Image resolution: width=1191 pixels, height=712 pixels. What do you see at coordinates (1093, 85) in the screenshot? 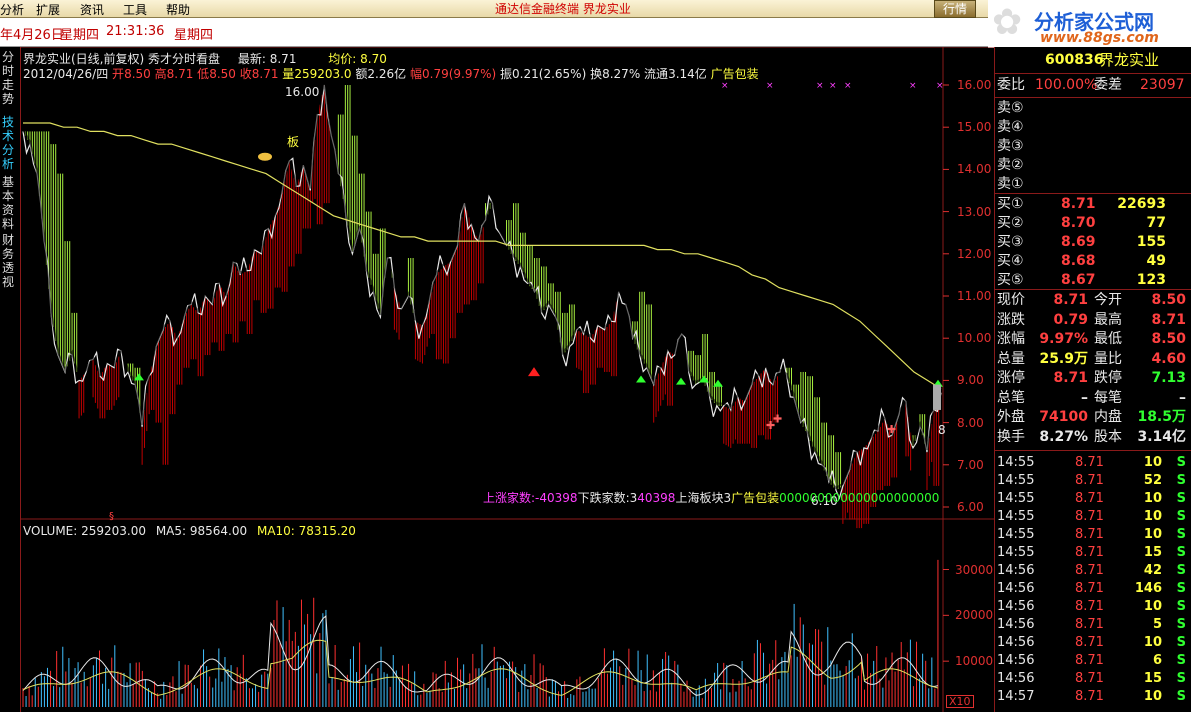
I see `weibi-row: 委比 100.00% 委差 23097` at bounding box center [1093, 85].